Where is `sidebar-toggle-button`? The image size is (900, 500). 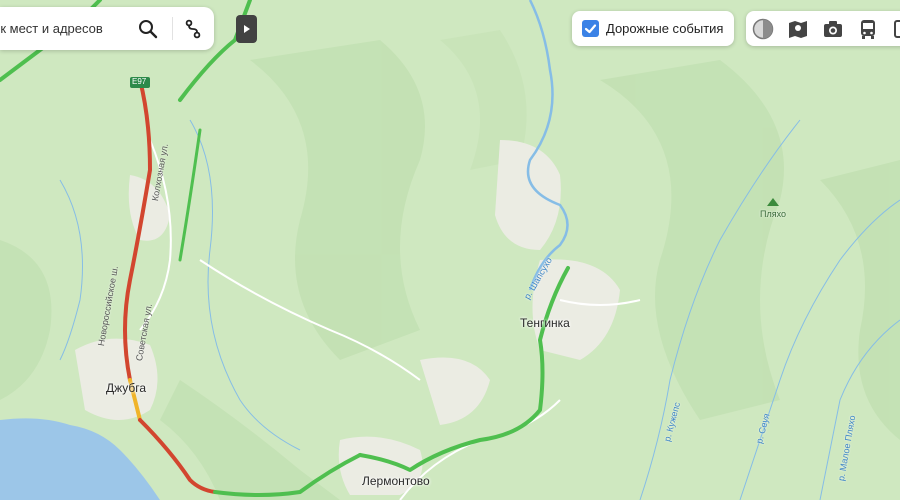 sidebar-toggle-button is located at coordinates (246, 29).